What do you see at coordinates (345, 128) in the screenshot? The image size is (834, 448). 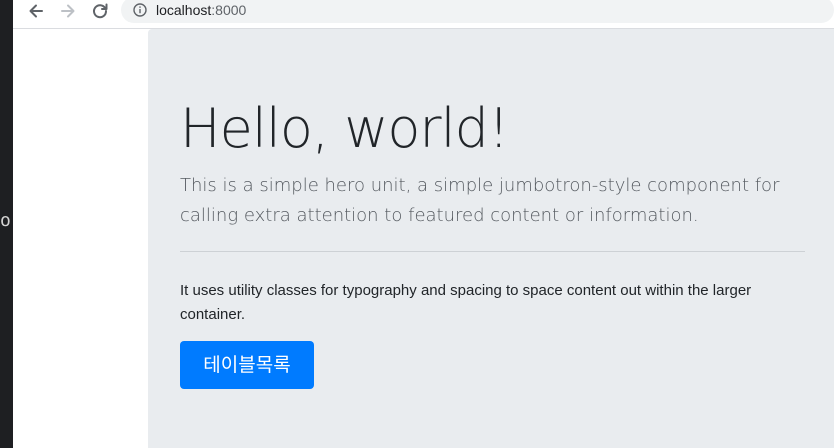 I see `page-title: Hello, world!` at bounding box center [345, 128].